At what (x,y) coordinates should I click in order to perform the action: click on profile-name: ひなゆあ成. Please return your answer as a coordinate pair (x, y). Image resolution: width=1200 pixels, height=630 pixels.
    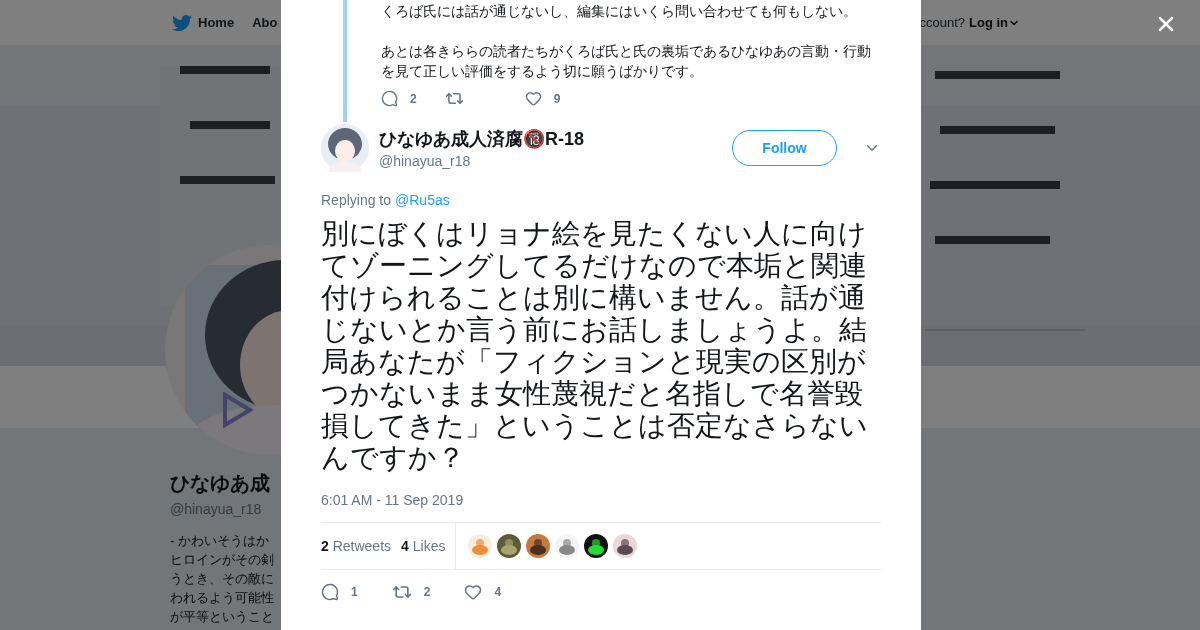
    Looking at the image, I should click on (220, 483).